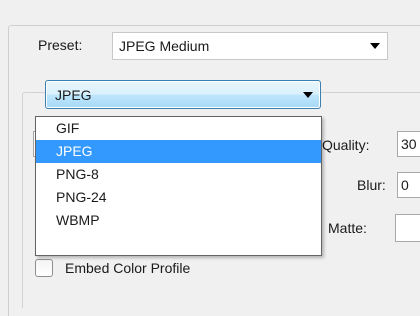 This screenshot has height=316, width=420. I want to click on preset-value: JPEG Medium, so click(164, 46).